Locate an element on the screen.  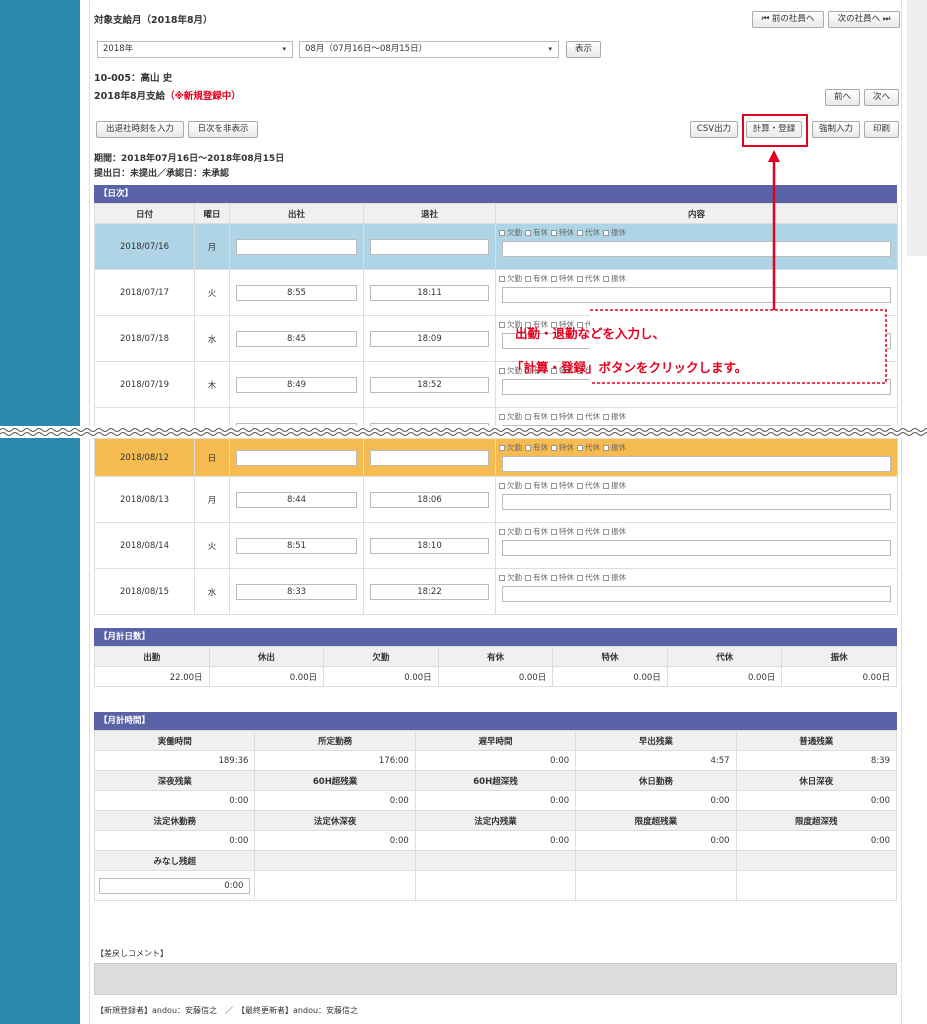
clock-in-input: 8:33 is located at coordinates (296, 591).